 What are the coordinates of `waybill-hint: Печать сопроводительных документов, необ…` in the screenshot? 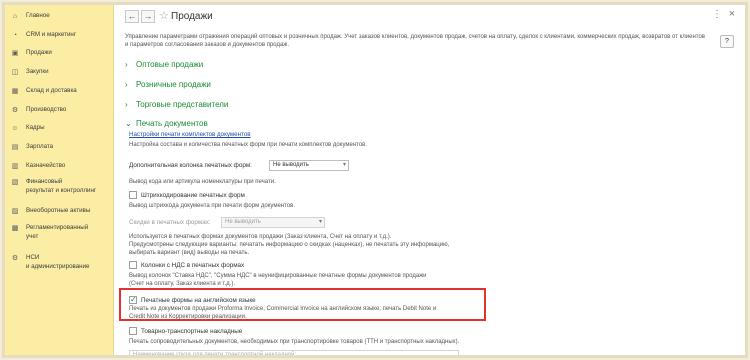 It's located at (294, 342).